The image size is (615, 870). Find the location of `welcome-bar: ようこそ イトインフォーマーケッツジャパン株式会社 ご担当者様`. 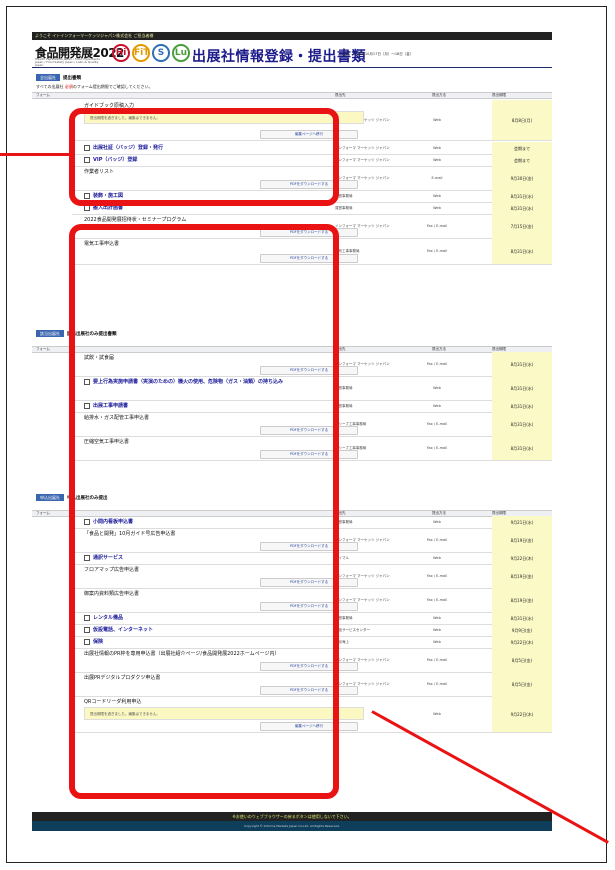

welcome-bar: ようこそ イトインフォーマーケッツジャパン株式会社 ご担当者様 is located at coordinates (292, 36).